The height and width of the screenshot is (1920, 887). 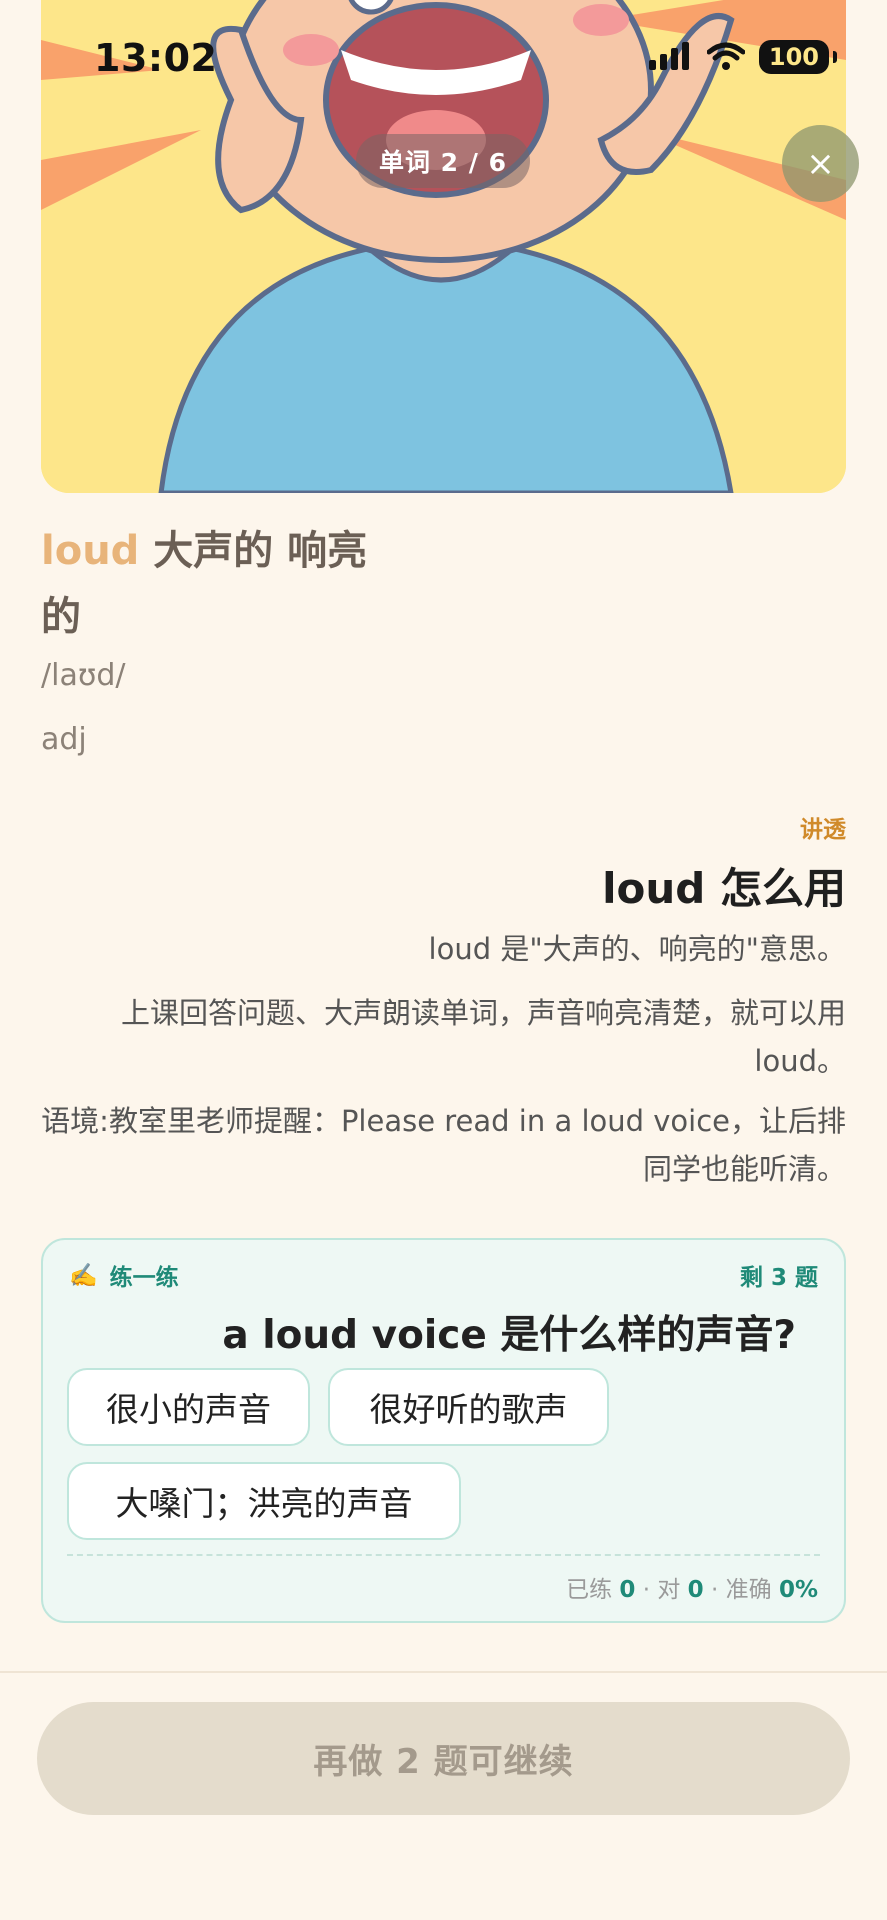 What do you see at coordinates (509, 1335) in the screenshot?
I see `question-text: a loud voice 是什么样的声音?` at bounding box center [509, 1335].